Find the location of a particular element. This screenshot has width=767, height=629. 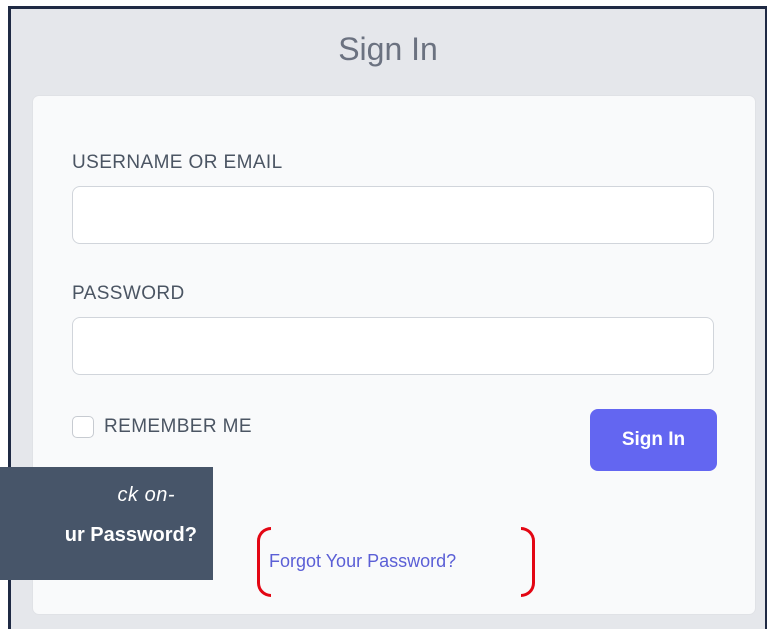

password-field is located at coordinates (393, 346).